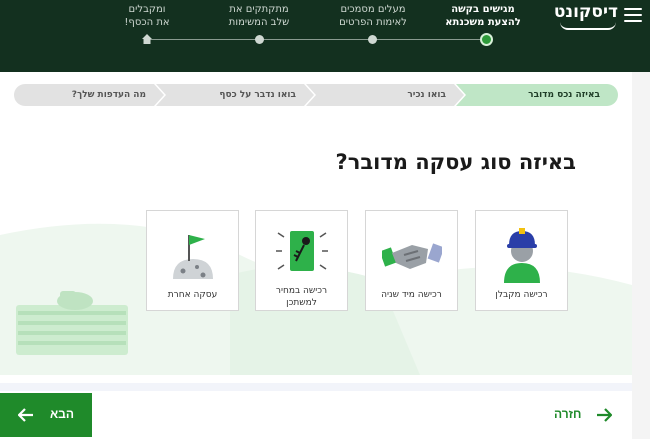 This screenshot has height=439, width=650. What do you see at coordinates (537, 95) in the screenshot?
I see `tab-which-property: באיזה נכס מדובר` at bounding box center [537, 95].